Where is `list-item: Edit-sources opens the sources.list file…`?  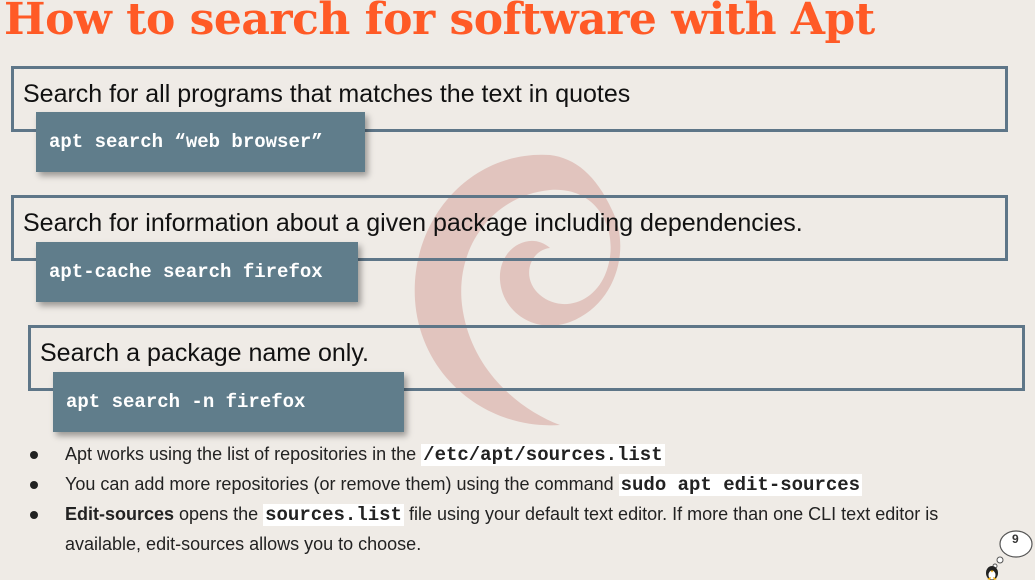 list-item: Edit-sources opens the sources.list file… is located at coordinates (510, 529).